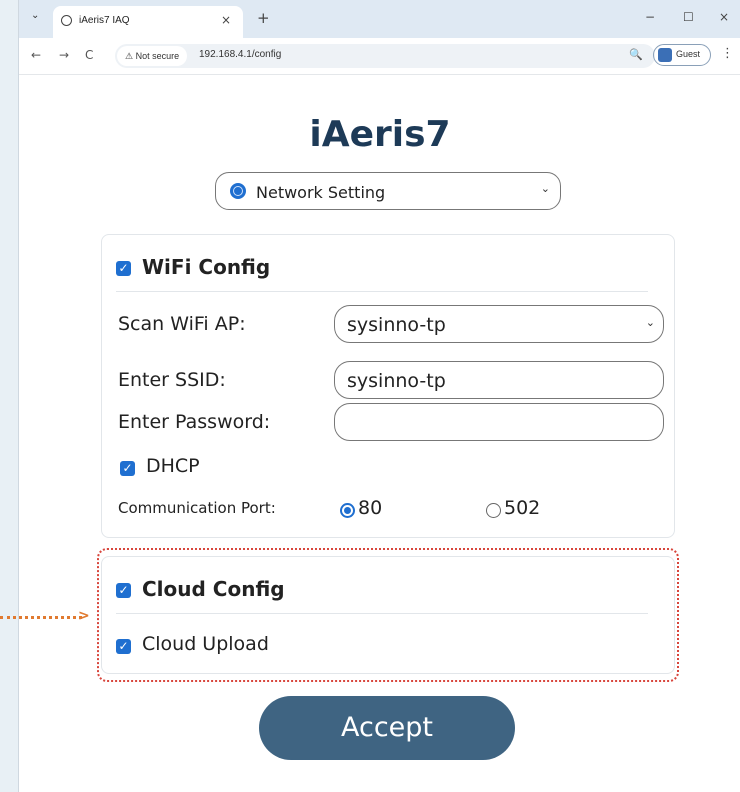 The image size is (740, 792). Describe the element at coordinates (321, 192) in the screenshot. I see `mode-select-value: Network Setting` at that location.